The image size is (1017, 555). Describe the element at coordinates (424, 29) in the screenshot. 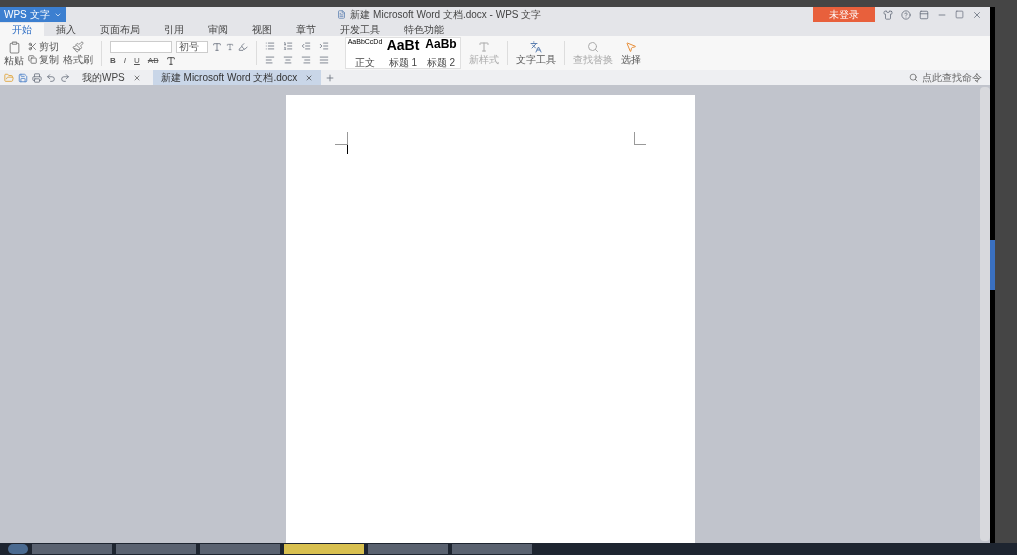

I see `ribbon-tab: 特色功能` at that location.